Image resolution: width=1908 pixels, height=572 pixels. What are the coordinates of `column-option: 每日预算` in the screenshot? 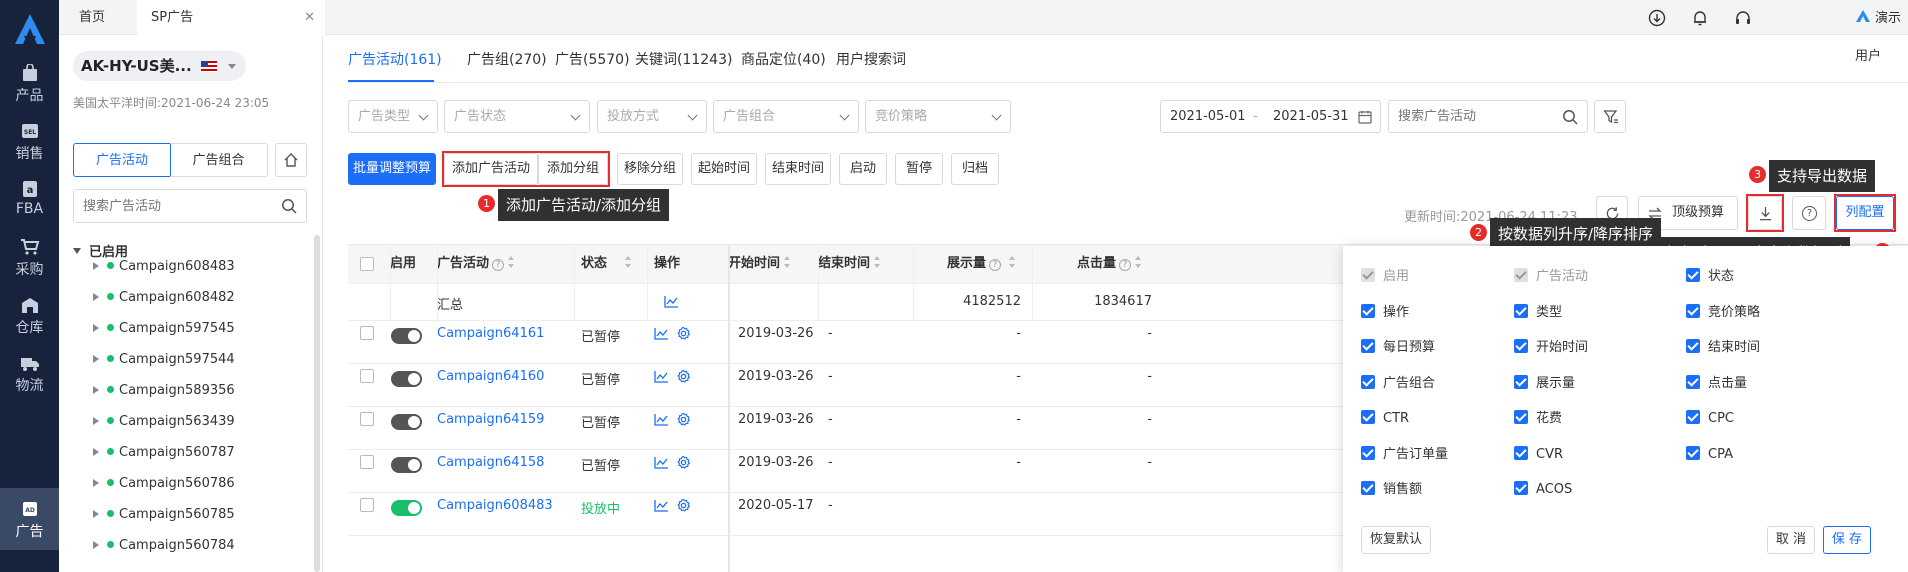 It's located at (1398, 347).